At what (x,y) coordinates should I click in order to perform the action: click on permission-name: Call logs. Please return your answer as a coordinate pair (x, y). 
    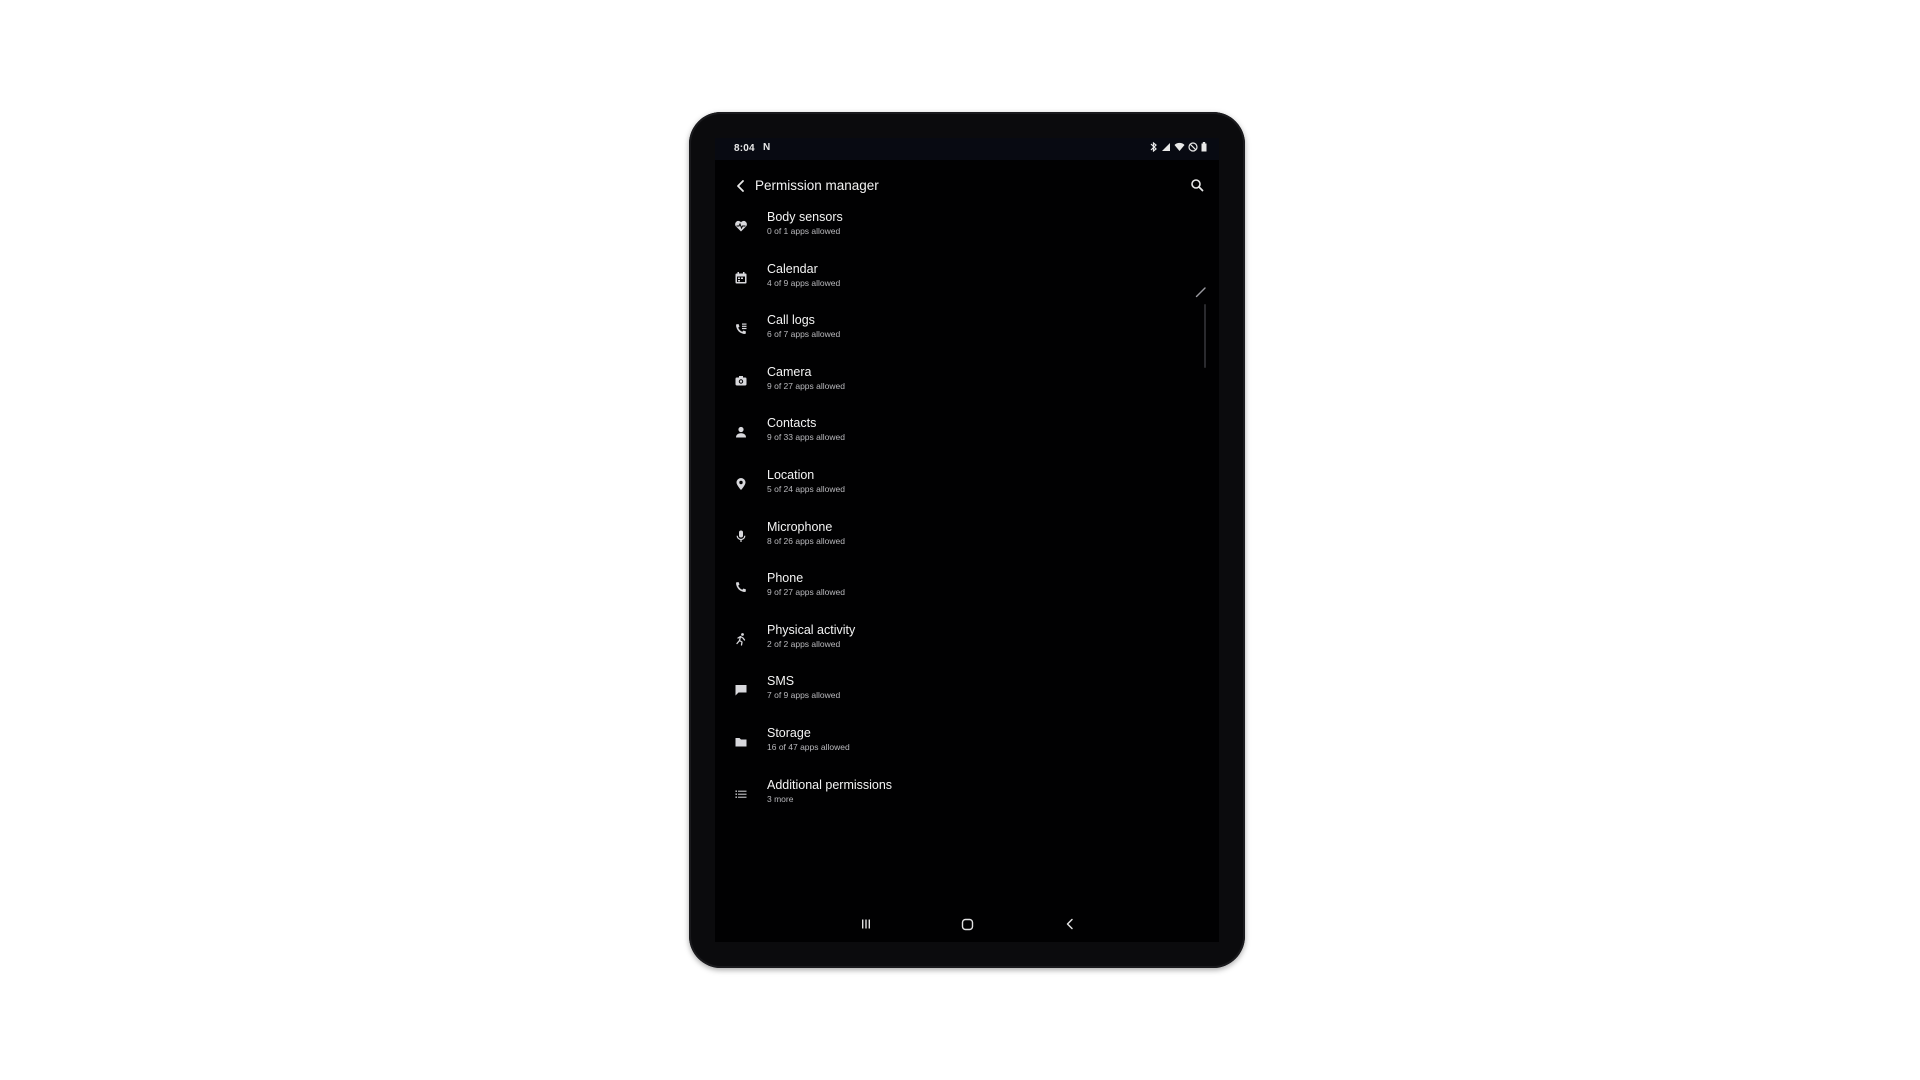
    Looking at the image, I should click on (791, 320).